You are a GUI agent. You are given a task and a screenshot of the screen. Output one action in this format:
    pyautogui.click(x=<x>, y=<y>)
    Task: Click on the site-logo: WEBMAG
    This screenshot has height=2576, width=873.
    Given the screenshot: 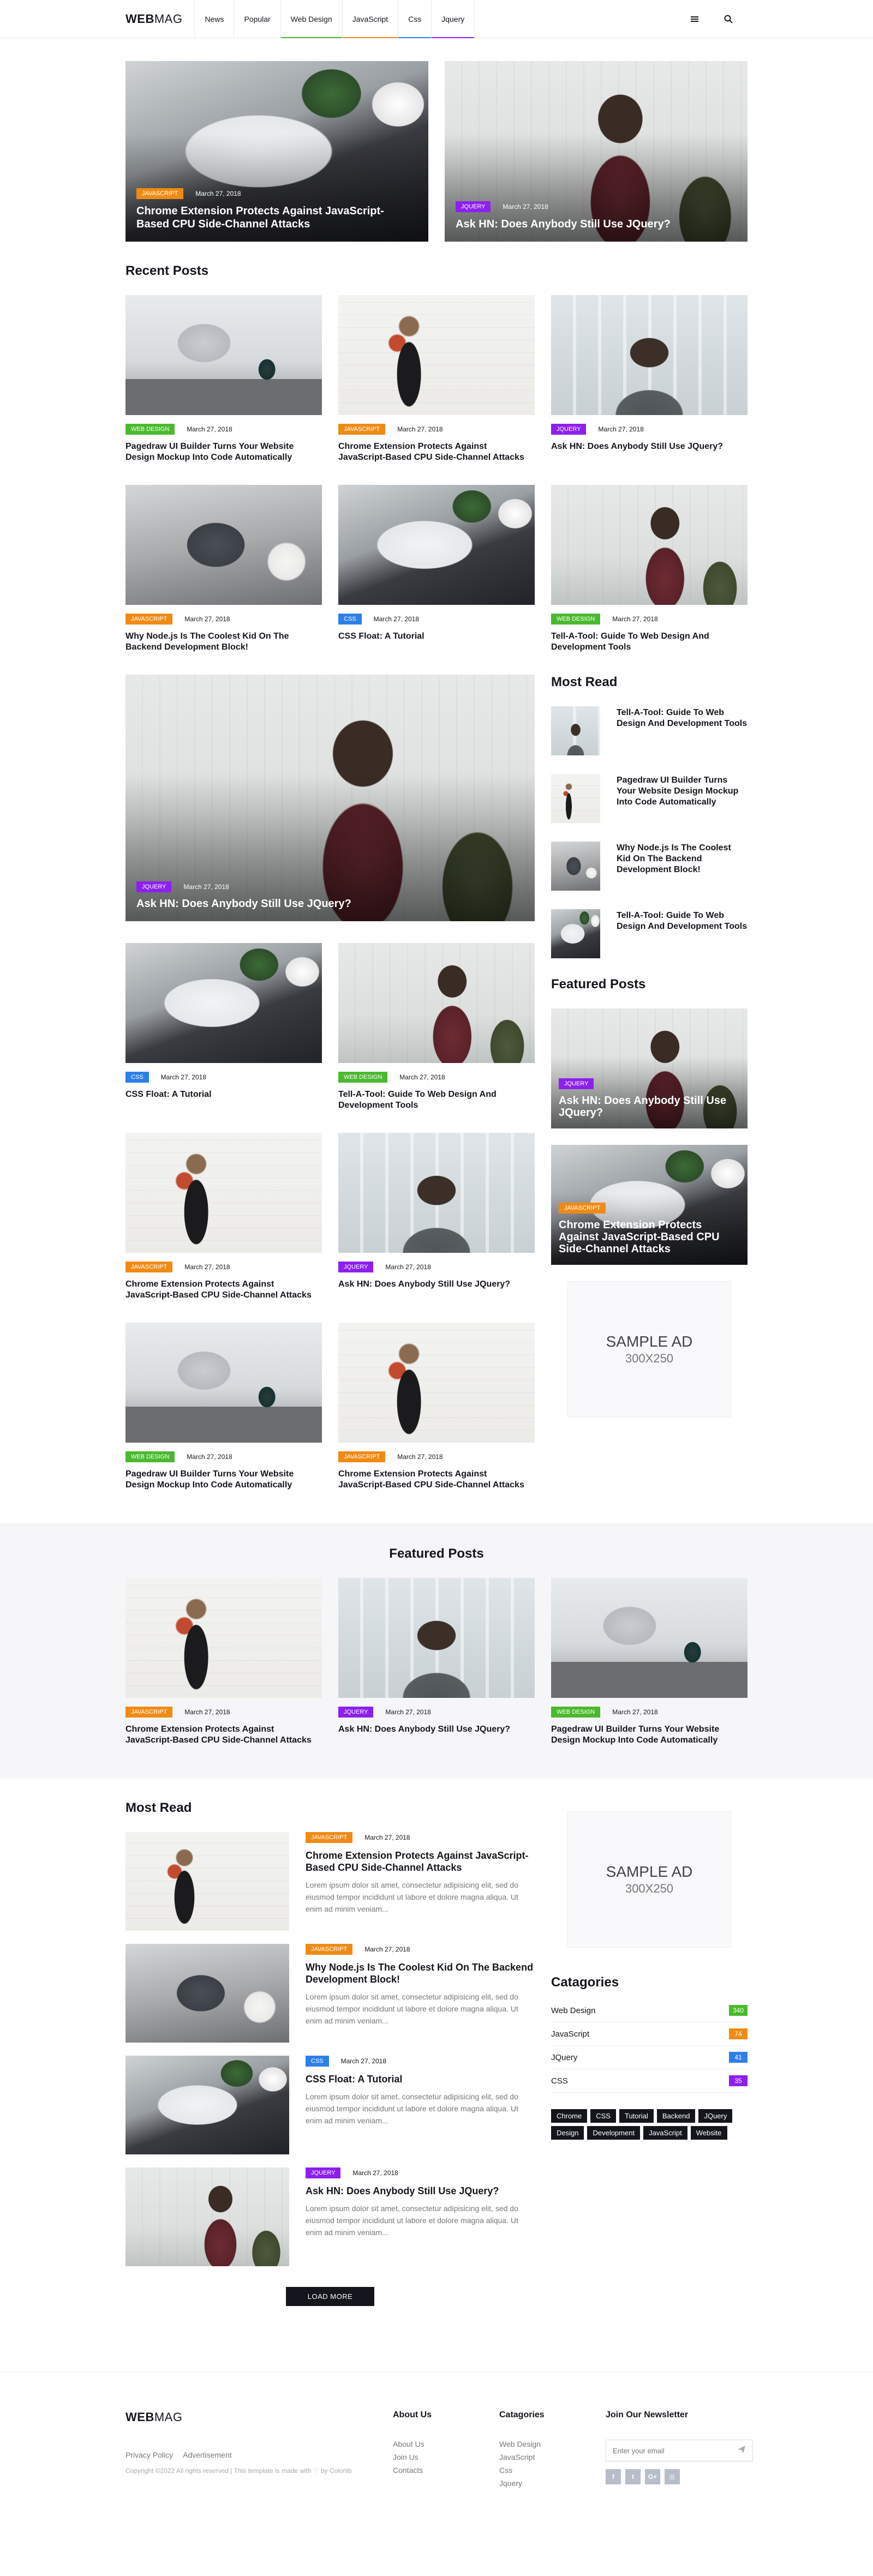 What is the action you would take?
    pyautogui.click(x=153, y=19)
    